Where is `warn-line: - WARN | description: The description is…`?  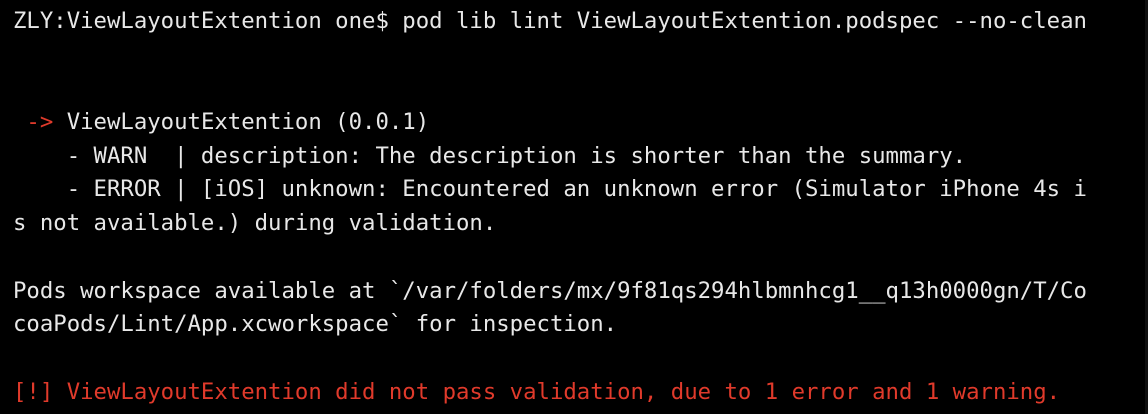 warn-line: - WARN | description: The description is… is located at coordinates (490, 155).